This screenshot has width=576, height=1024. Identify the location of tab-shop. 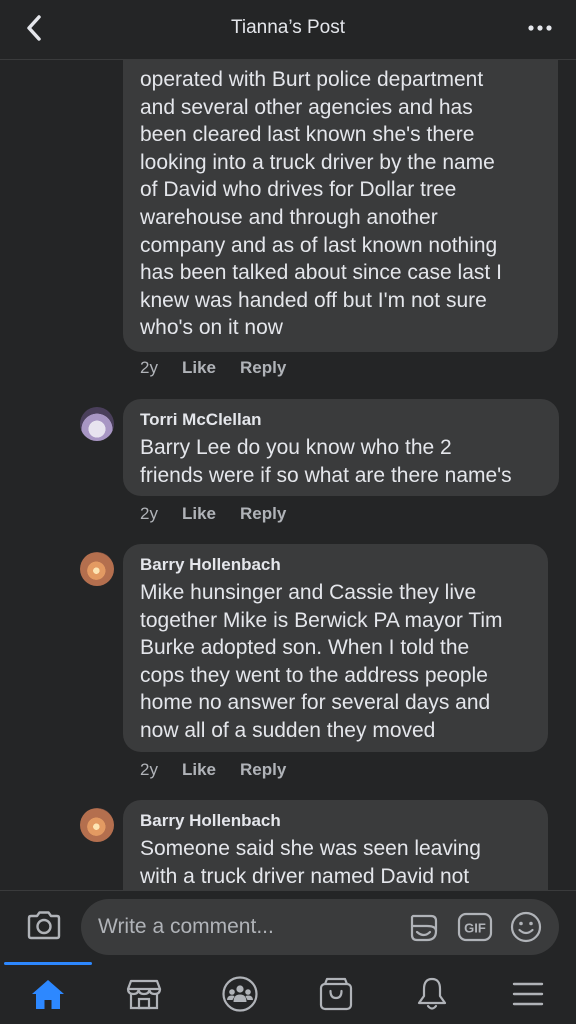
(336, 994).